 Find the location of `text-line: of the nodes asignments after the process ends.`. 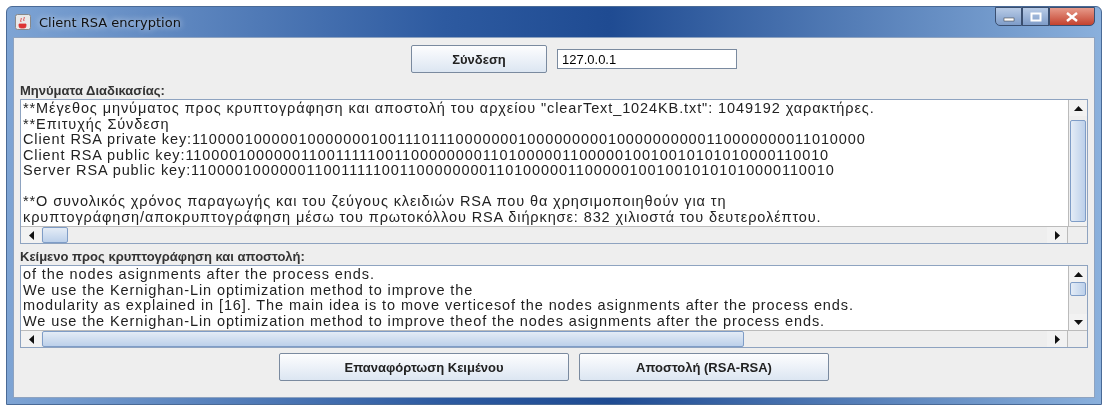

text-line: of the nodes asignments after the process ends. is located at coordinates (199, 274).